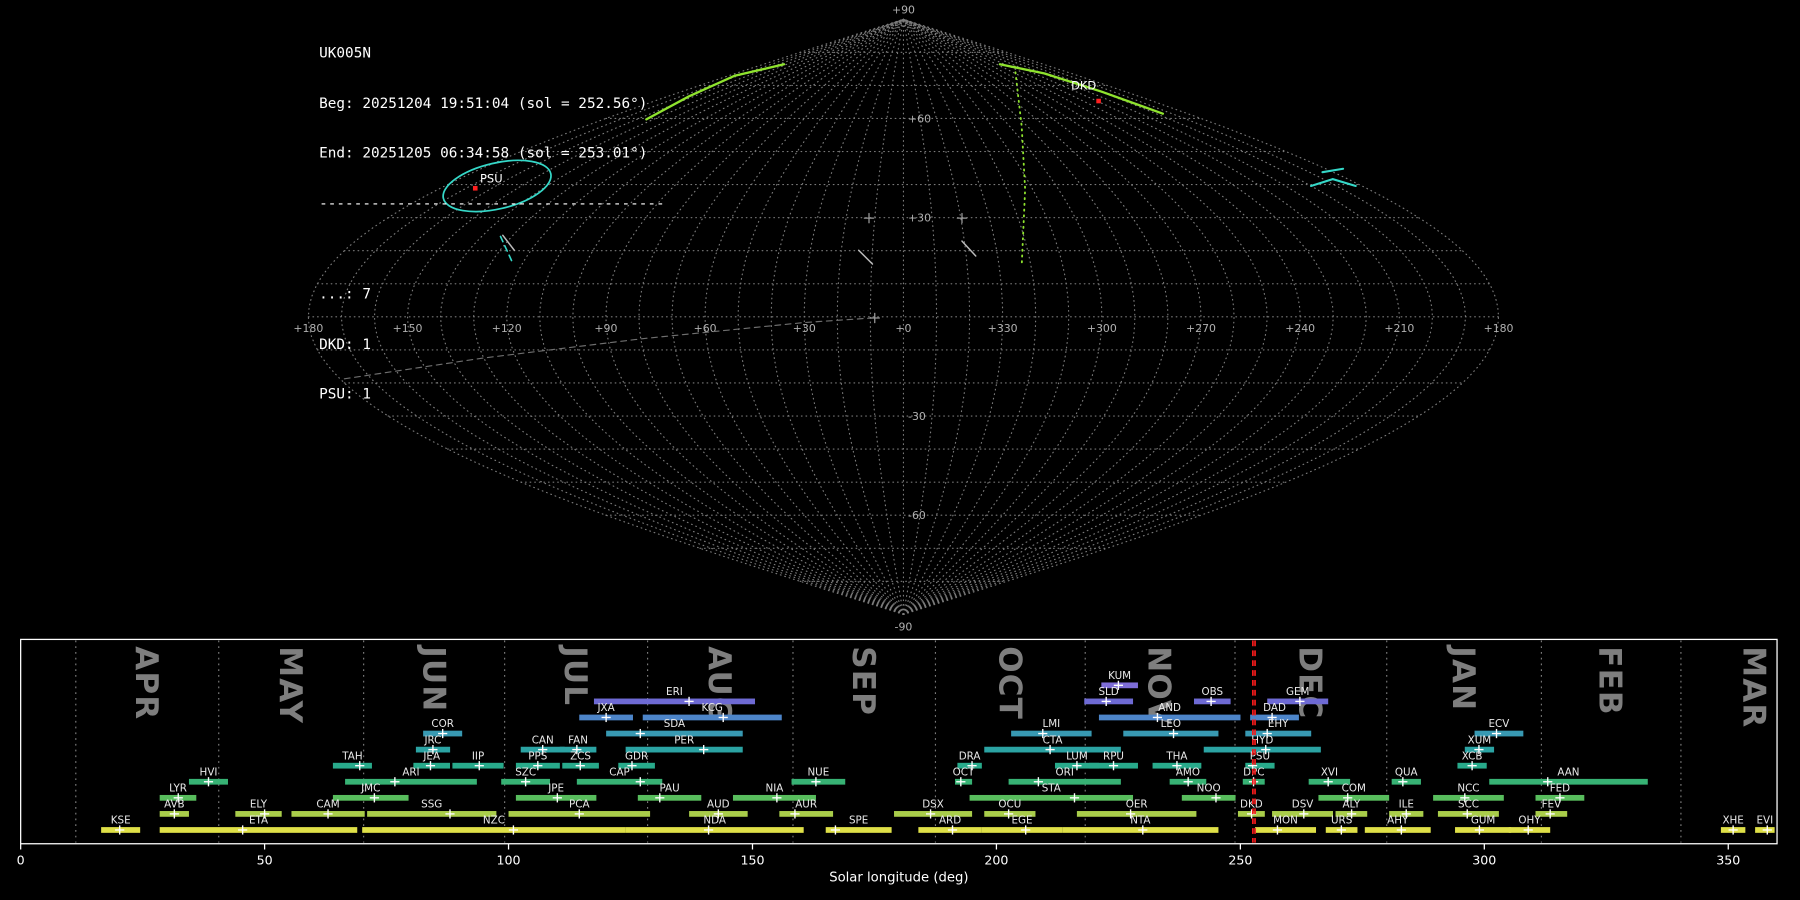 The image size is (1800, 900). What do you see at coordinates (1397, 825) in the screenshot?
I see `shower-AHY: AHY` at bounding box center [1397, 825].